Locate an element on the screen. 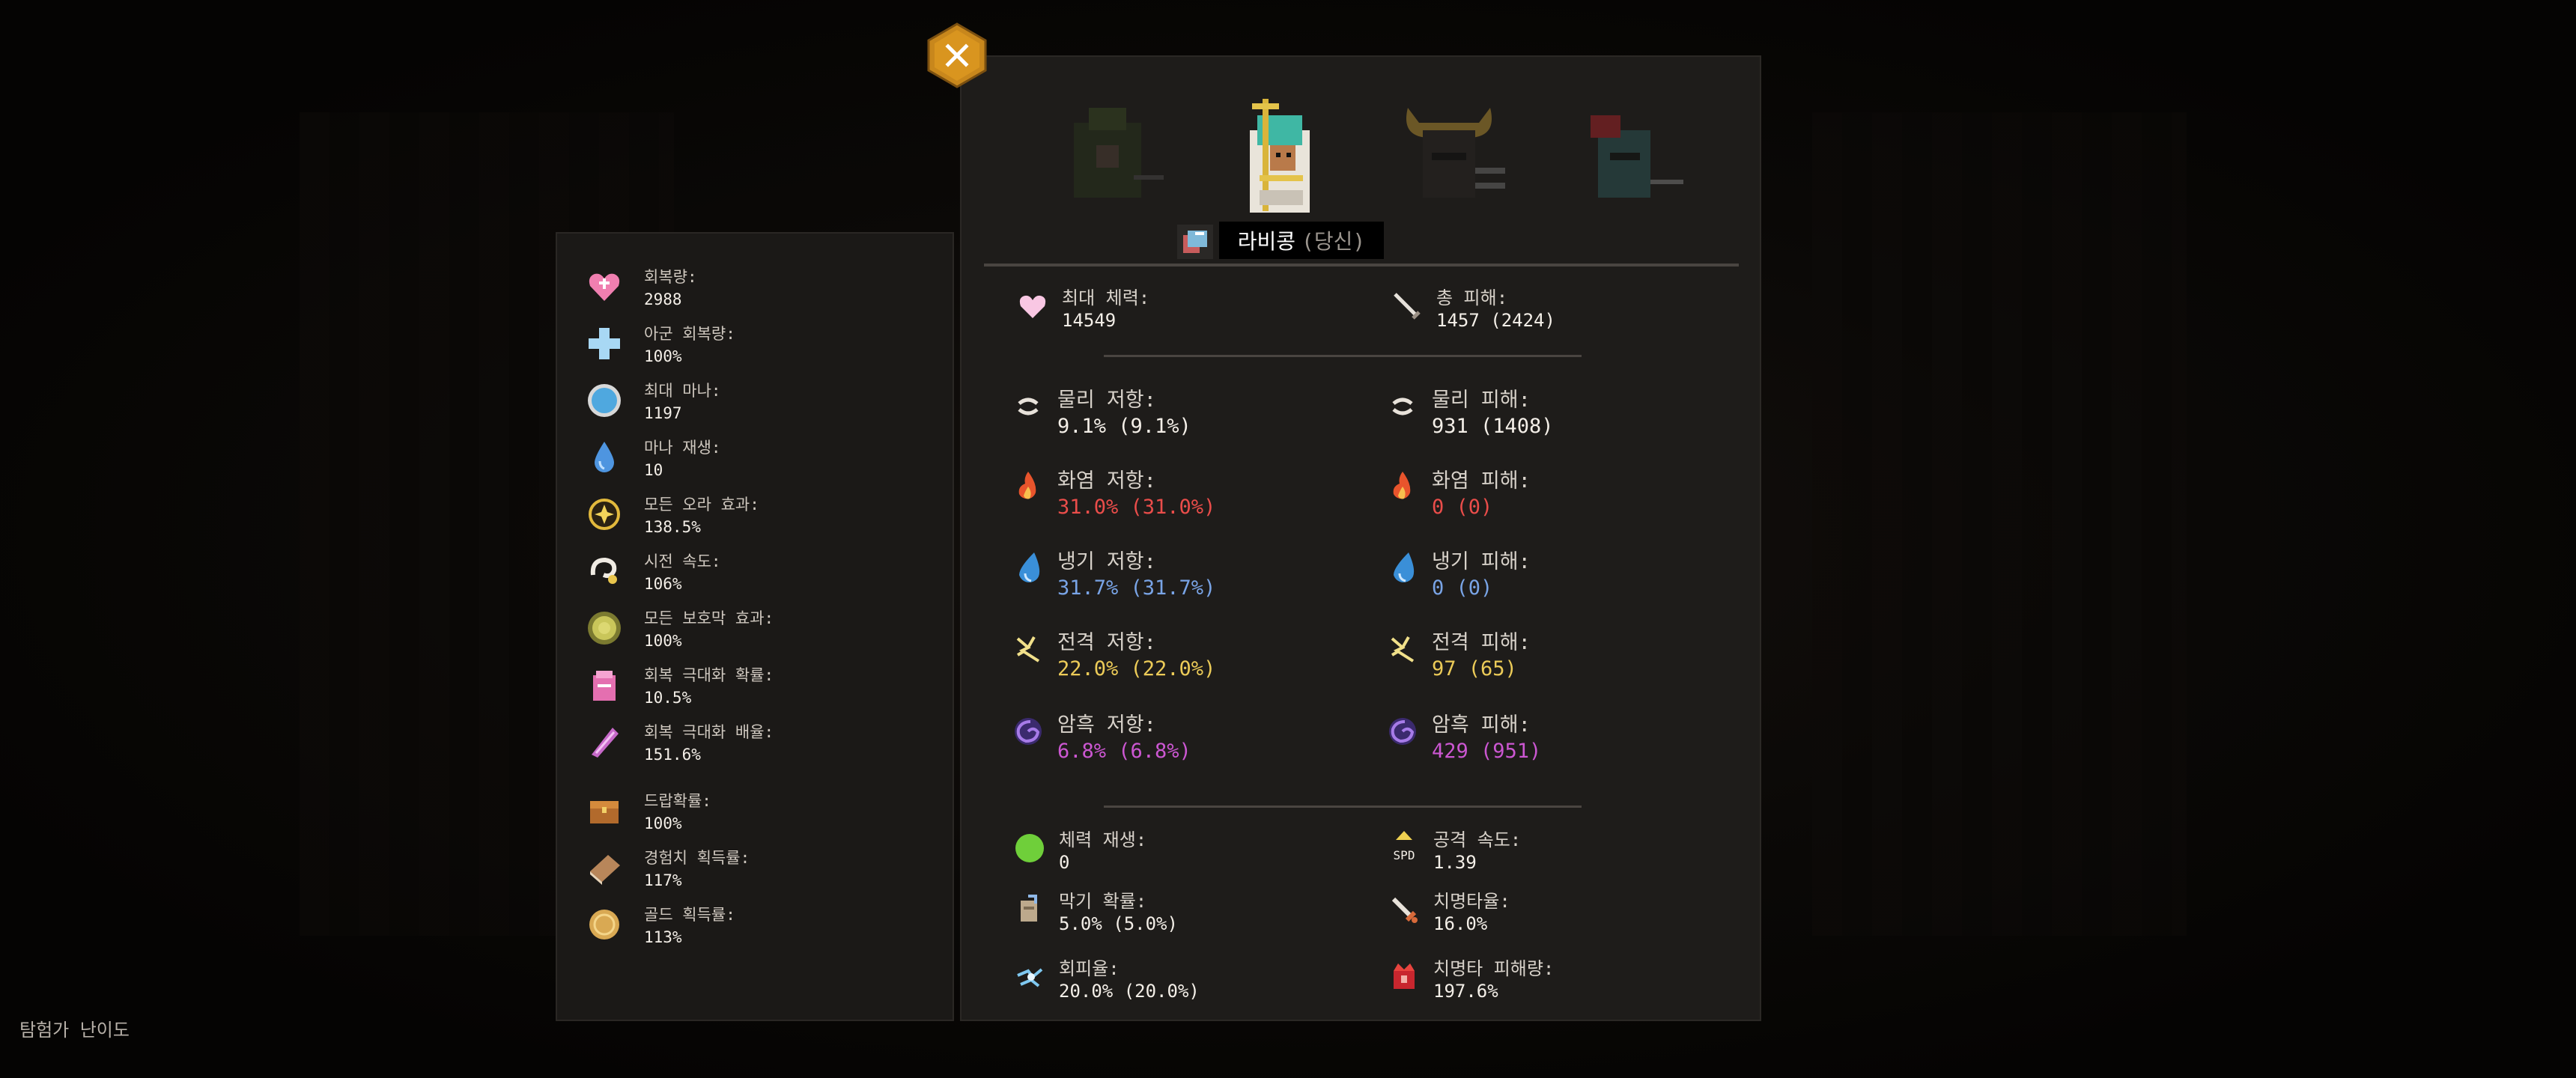  regen-orb-icon is located at coordinates (1029, 848).